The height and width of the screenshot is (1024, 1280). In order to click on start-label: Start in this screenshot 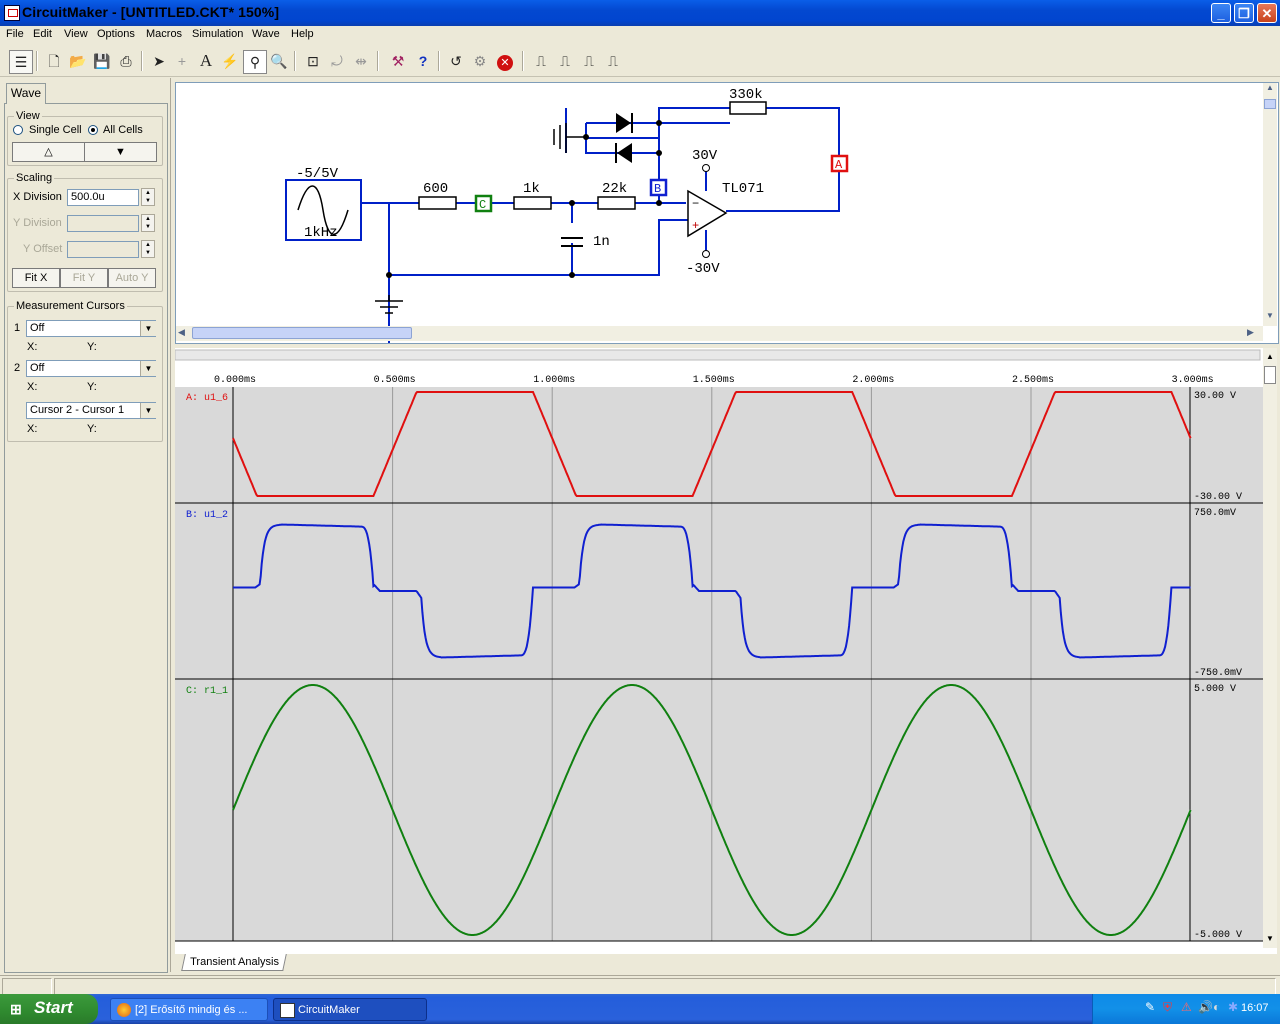, I will do `click(53, 1007)`.